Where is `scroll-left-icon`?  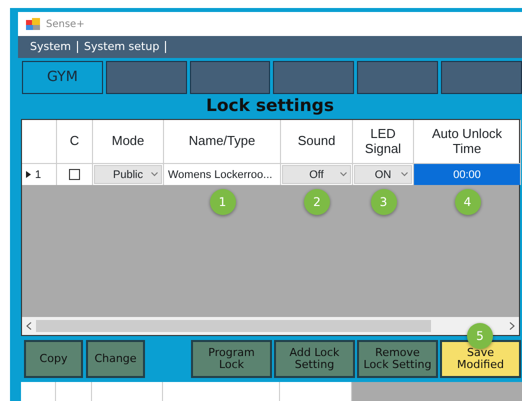
scroll-left-icon is located at coordinates (29, 326).